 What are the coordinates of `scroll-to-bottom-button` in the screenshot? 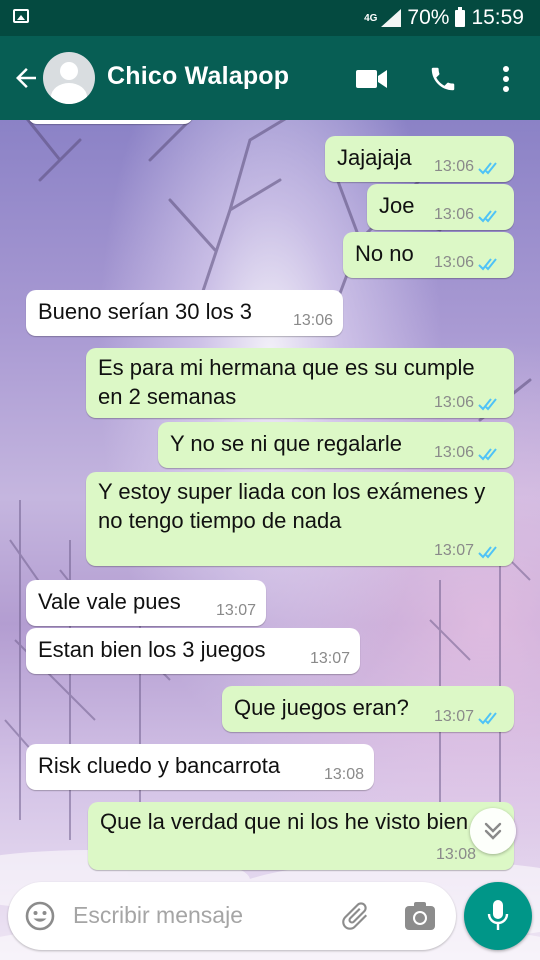 It's located at (493, 831).